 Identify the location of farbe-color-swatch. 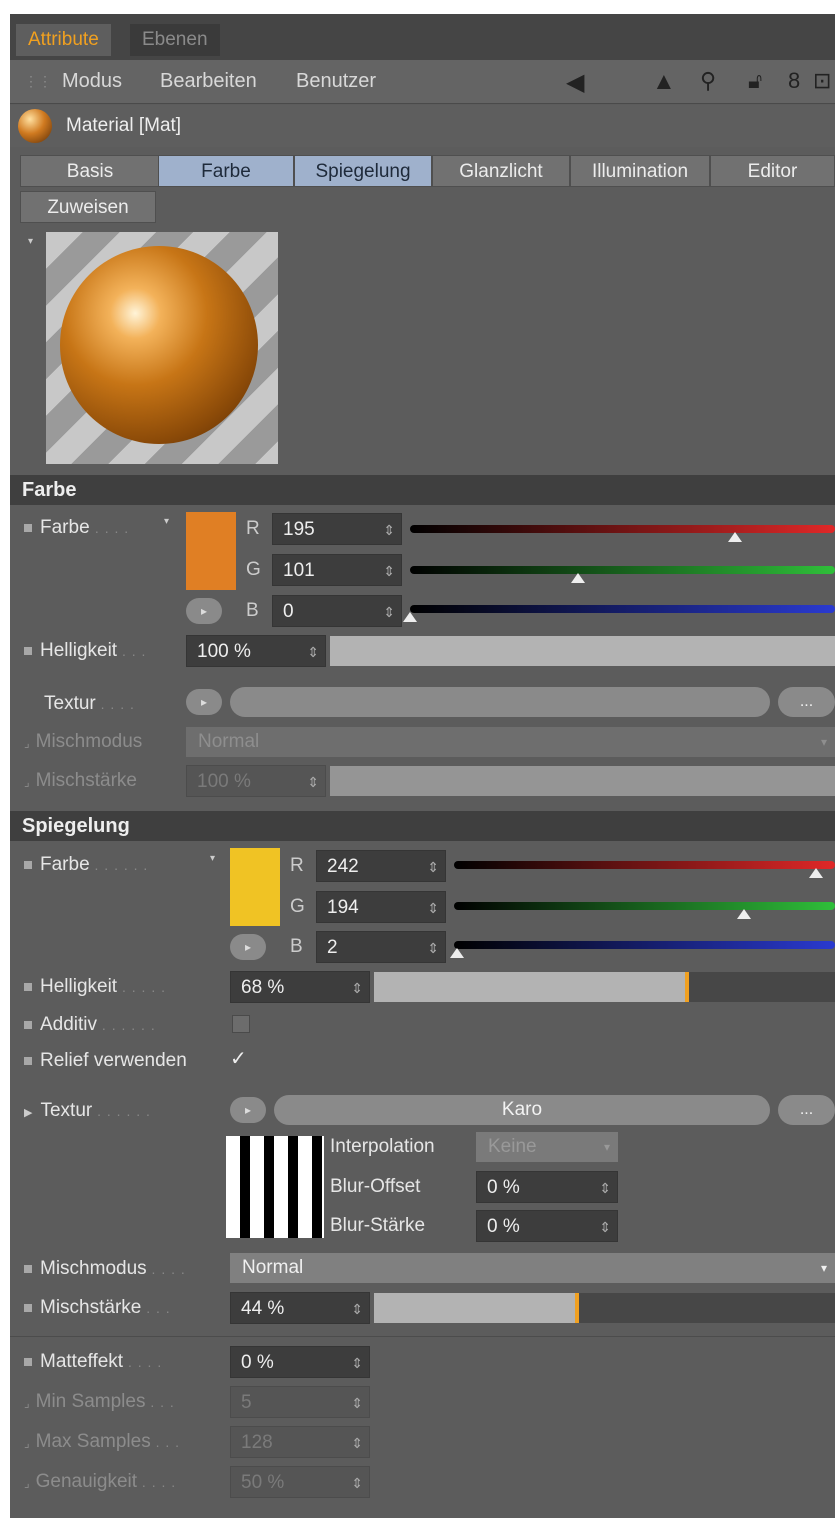
(211, 551).